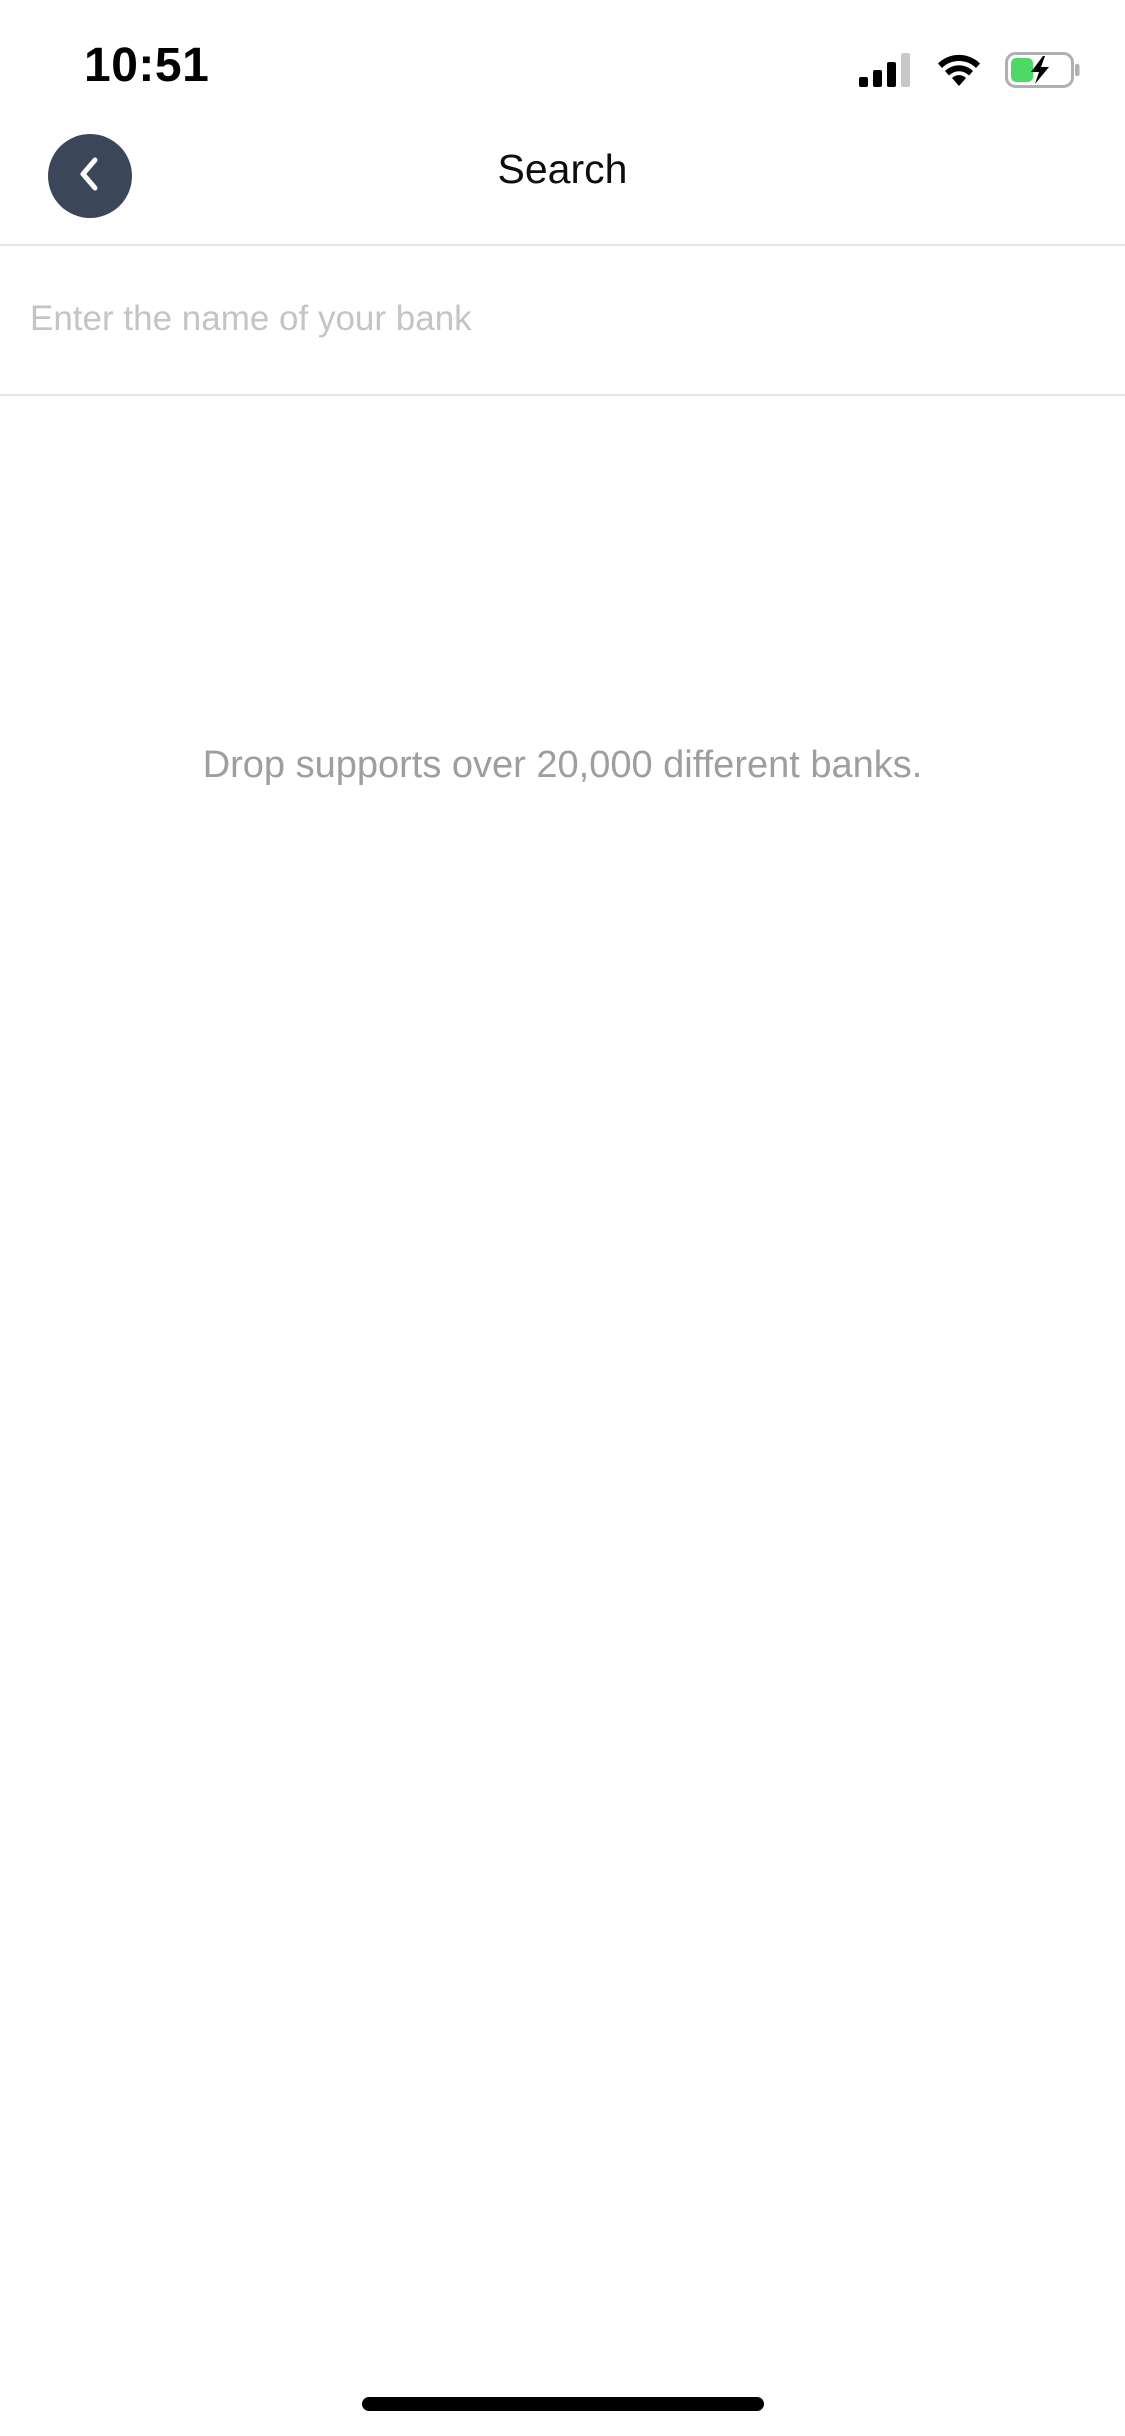 This screenshot has height=2436, width=1125. Describe the element at coordinates (147, 65) in the screenshot. I see `status-time: 10:51` at that location.